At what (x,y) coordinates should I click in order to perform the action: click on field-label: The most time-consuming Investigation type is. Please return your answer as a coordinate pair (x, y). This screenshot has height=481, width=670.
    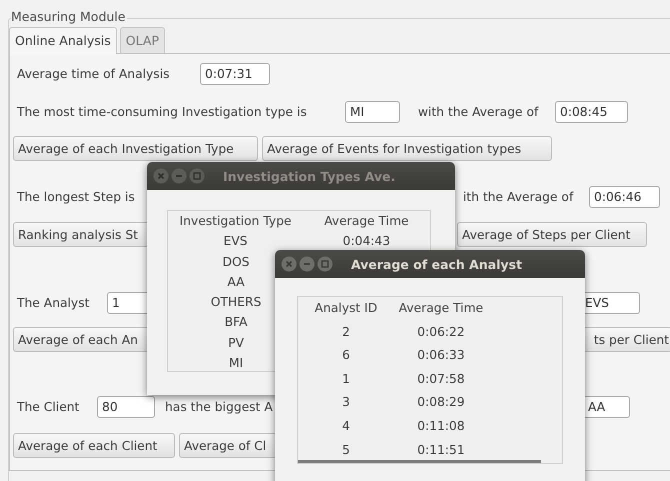
    Looking at the image, I should click on (162, 112).